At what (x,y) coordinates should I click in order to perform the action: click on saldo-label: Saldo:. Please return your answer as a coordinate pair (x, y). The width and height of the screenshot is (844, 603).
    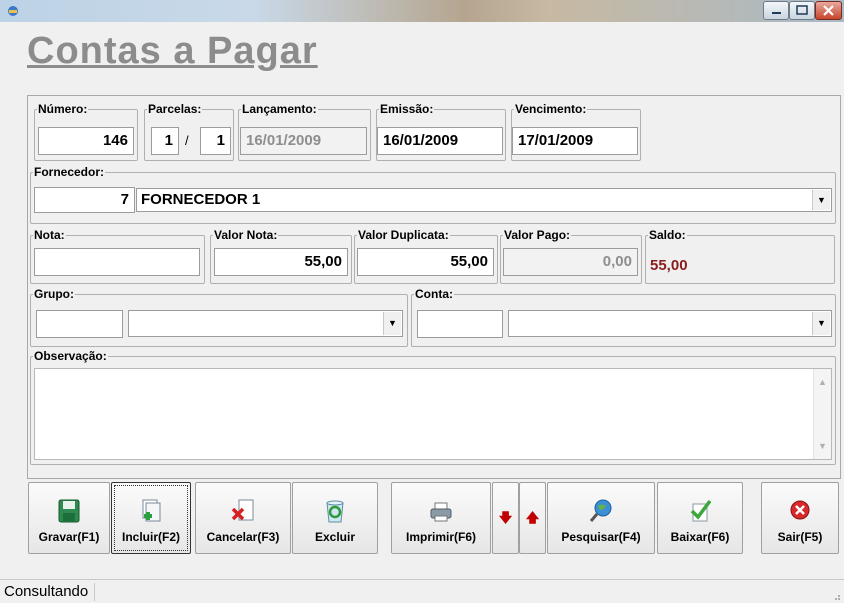
    Looking at the image, I should click on (667, 235).